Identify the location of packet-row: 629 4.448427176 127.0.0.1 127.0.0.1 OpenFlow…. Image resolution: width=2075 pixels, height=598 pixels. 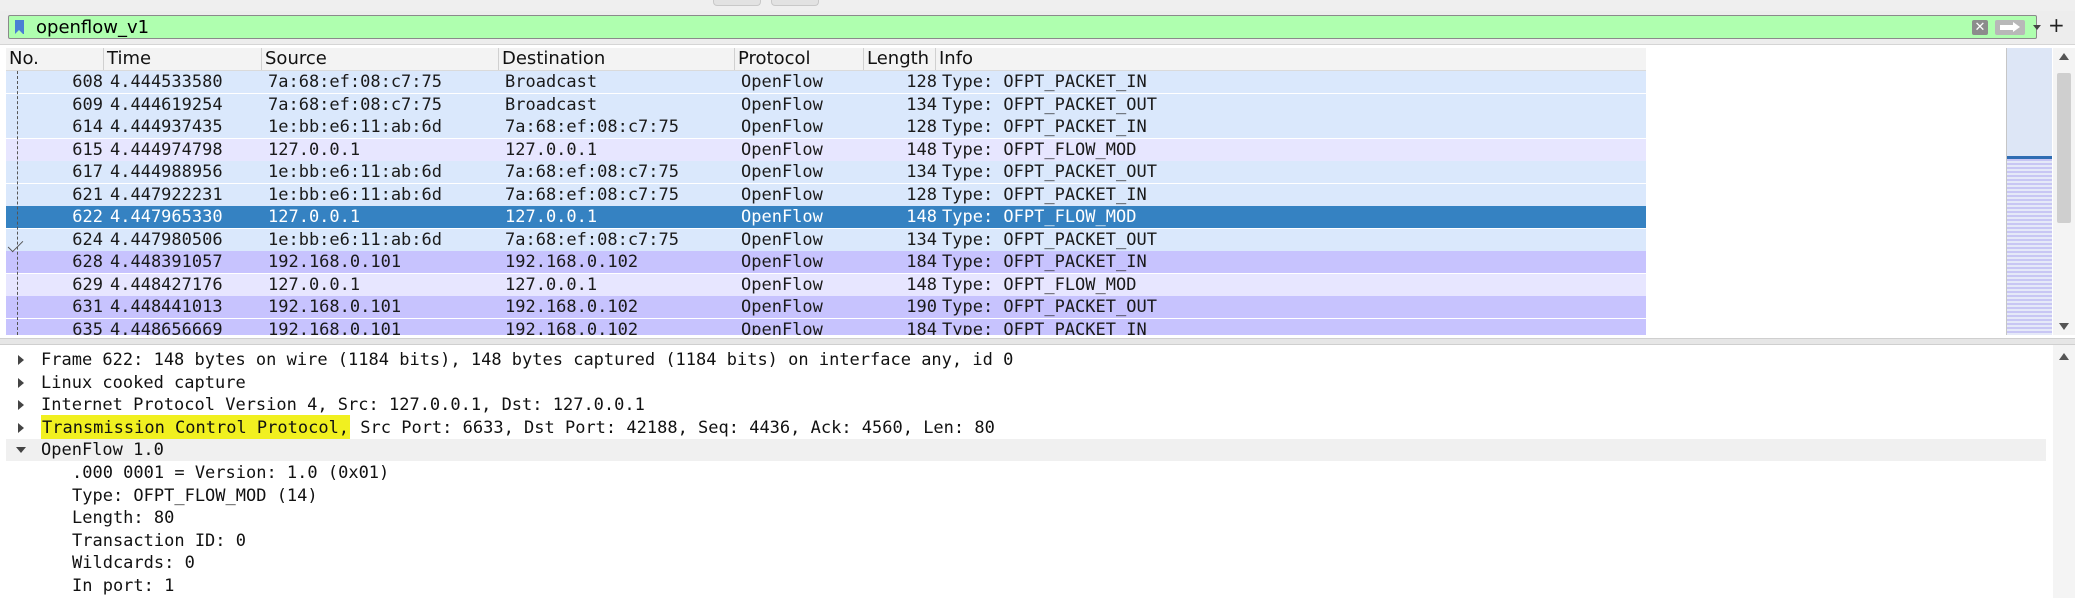
(826, 284).